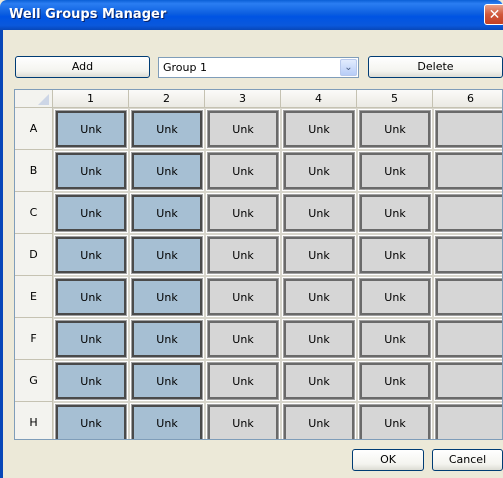 This screenshot has width=503, height=478. I want to click on well-C6, so click(468, 213).